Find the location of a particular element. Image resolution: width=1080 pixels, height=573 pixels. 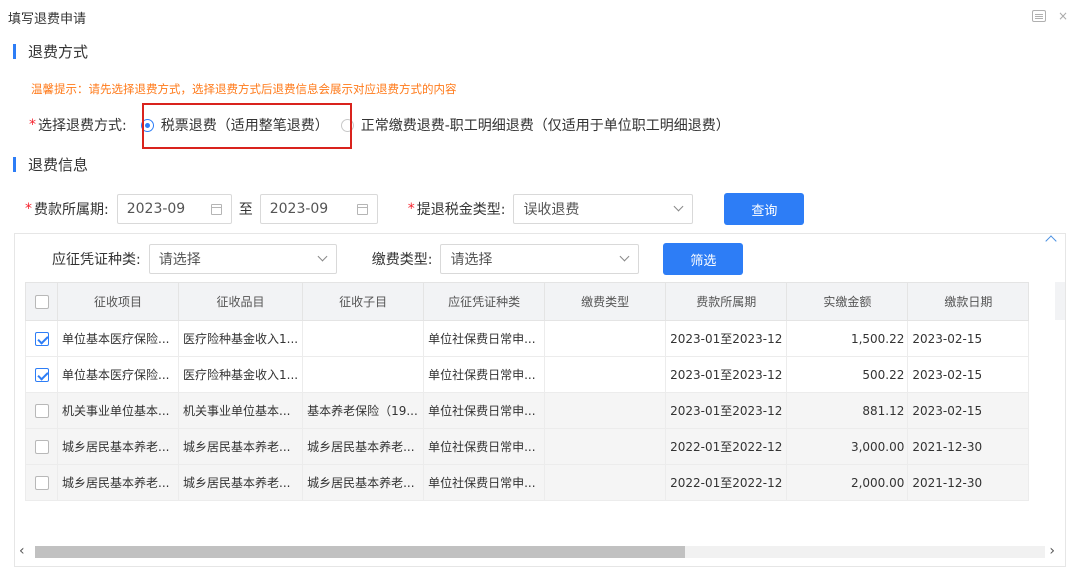

filter-button: 筛选 is located at coordinates (703, 259).